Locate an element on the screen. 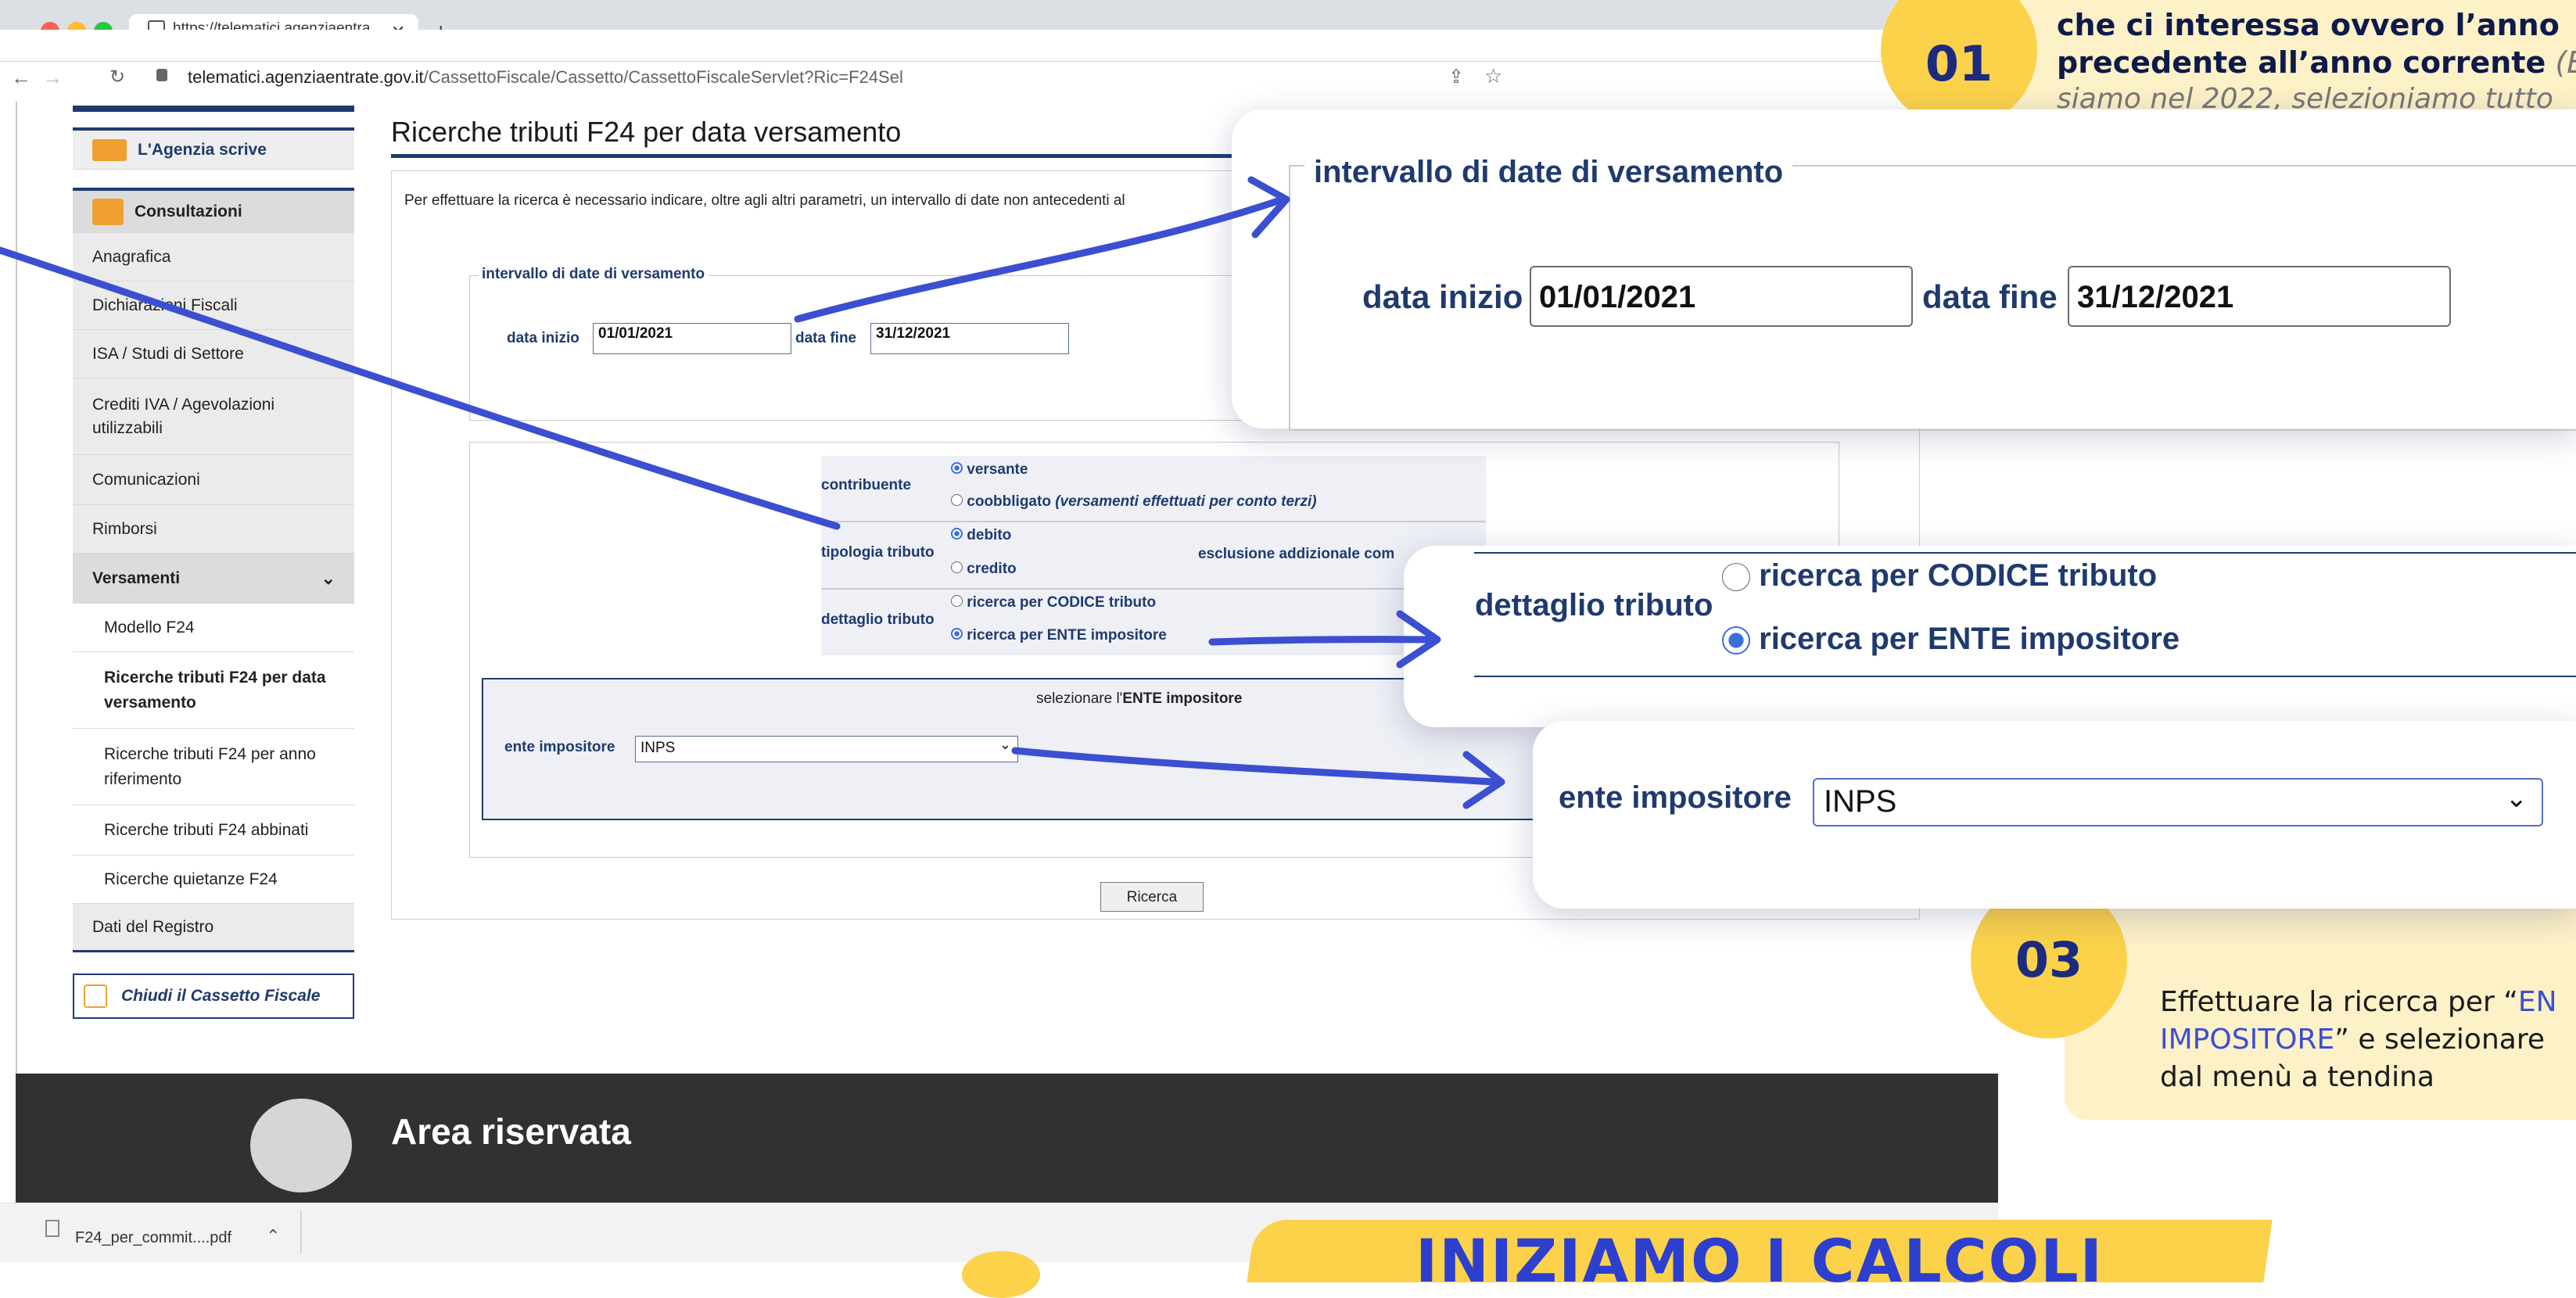 This screenshot has width=2576, height=1298. arrow-contribuente is located at coordinates (420, 388).